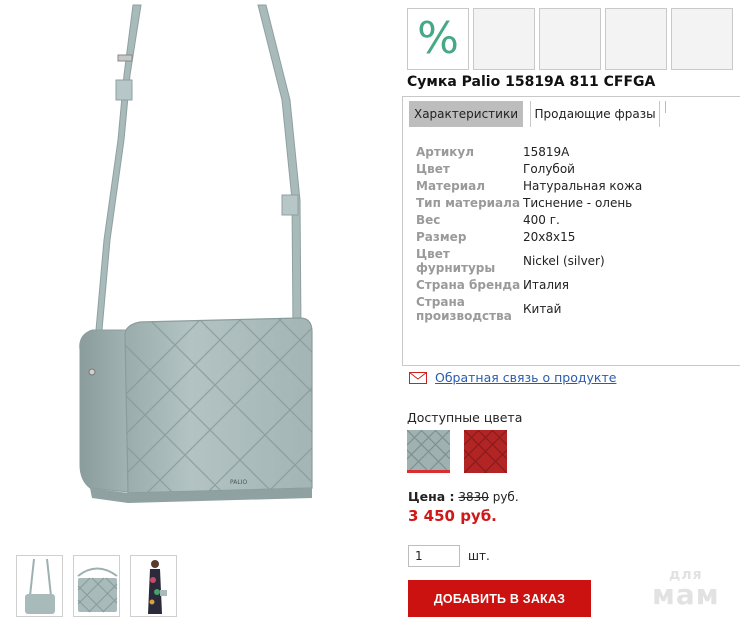 This screenshot has width=742, height=621. I want to click on spec-value: Nickel (silver), so click(564, 261).